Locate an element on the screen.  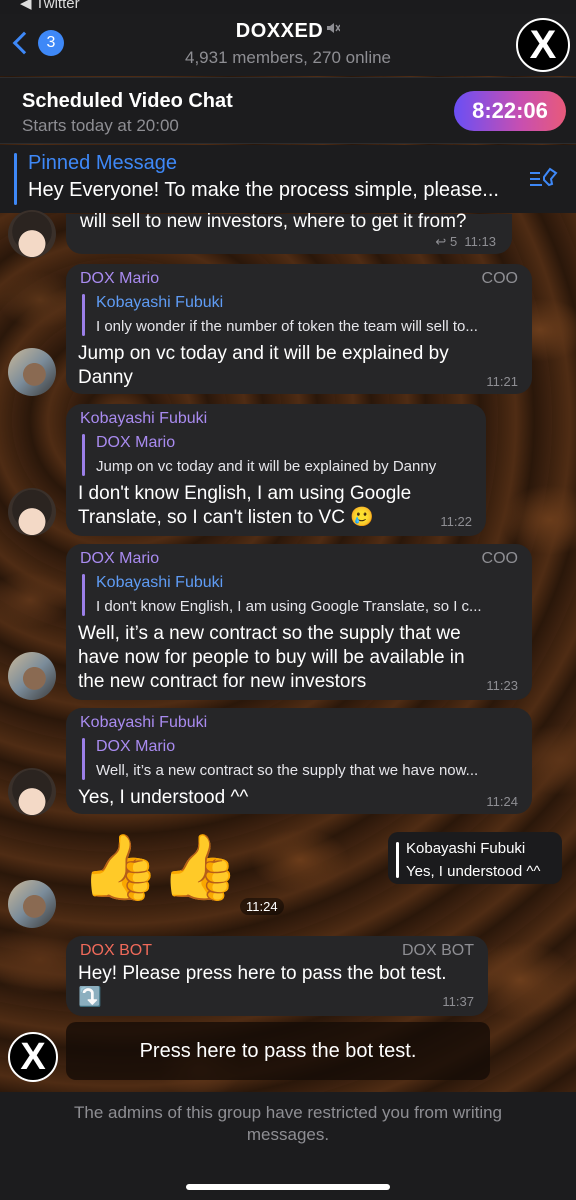
status-bar: ◀ Twitter is located at coordinates (288, 7).